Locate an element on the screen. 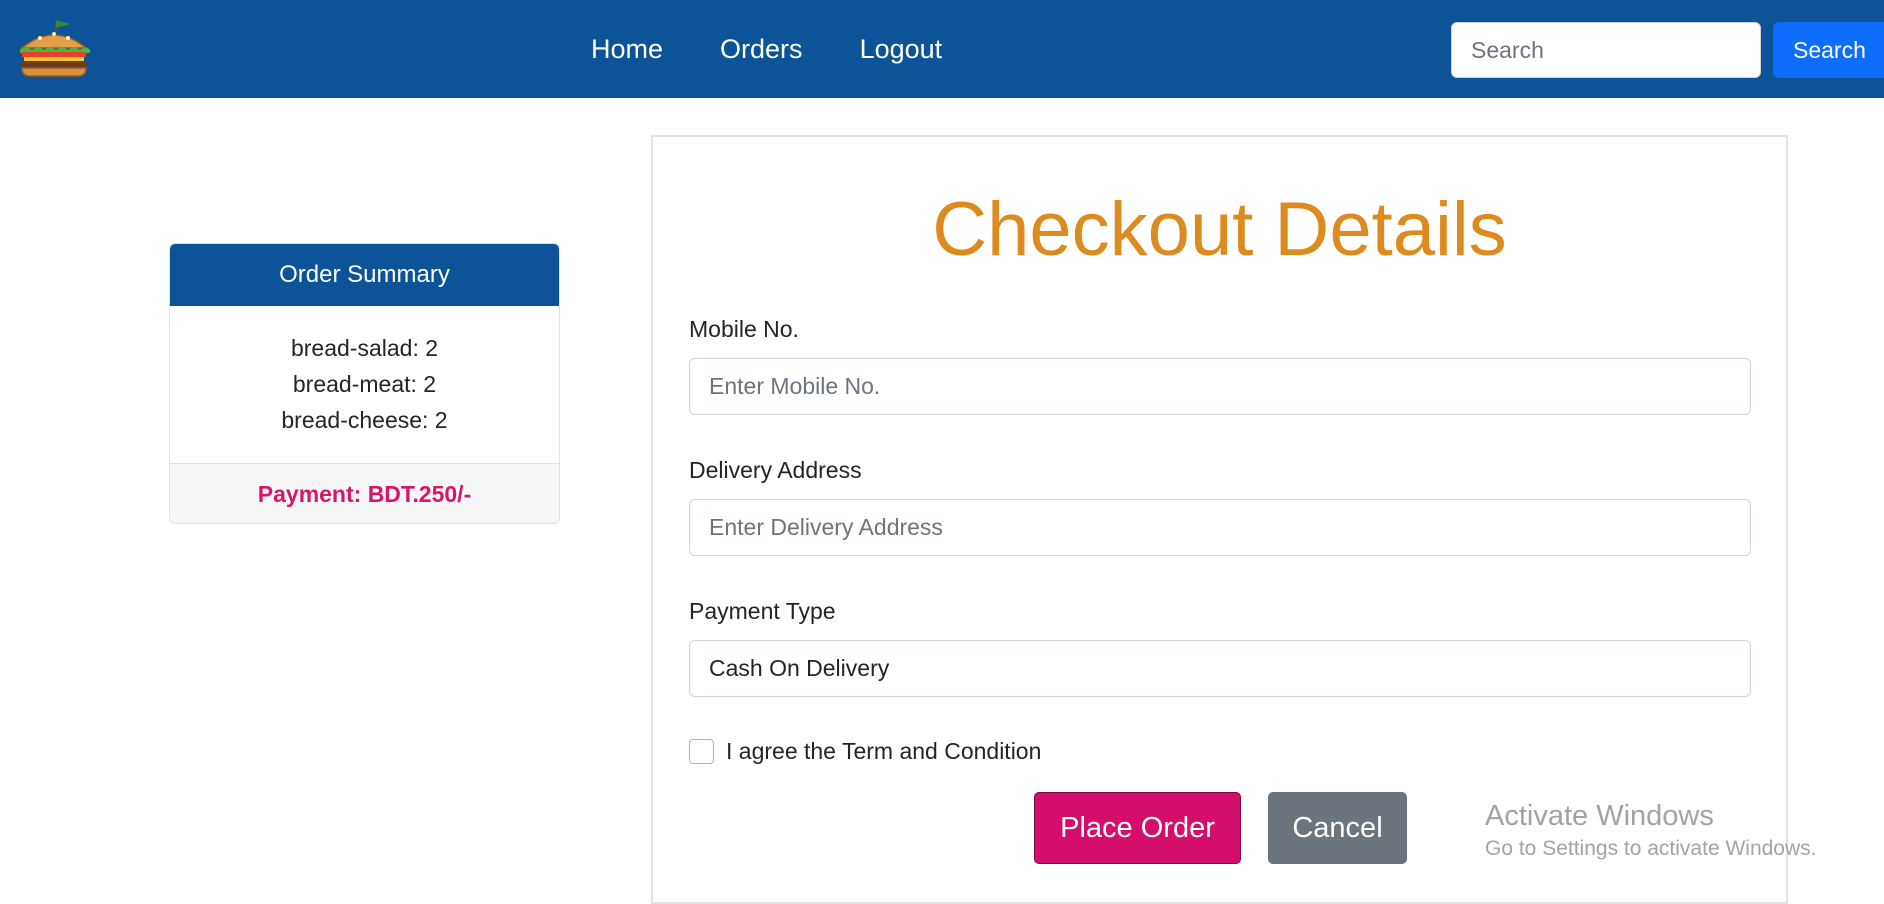 The image size is (1884, 904). delivery-address-input is located at coordinates (1220, 527).